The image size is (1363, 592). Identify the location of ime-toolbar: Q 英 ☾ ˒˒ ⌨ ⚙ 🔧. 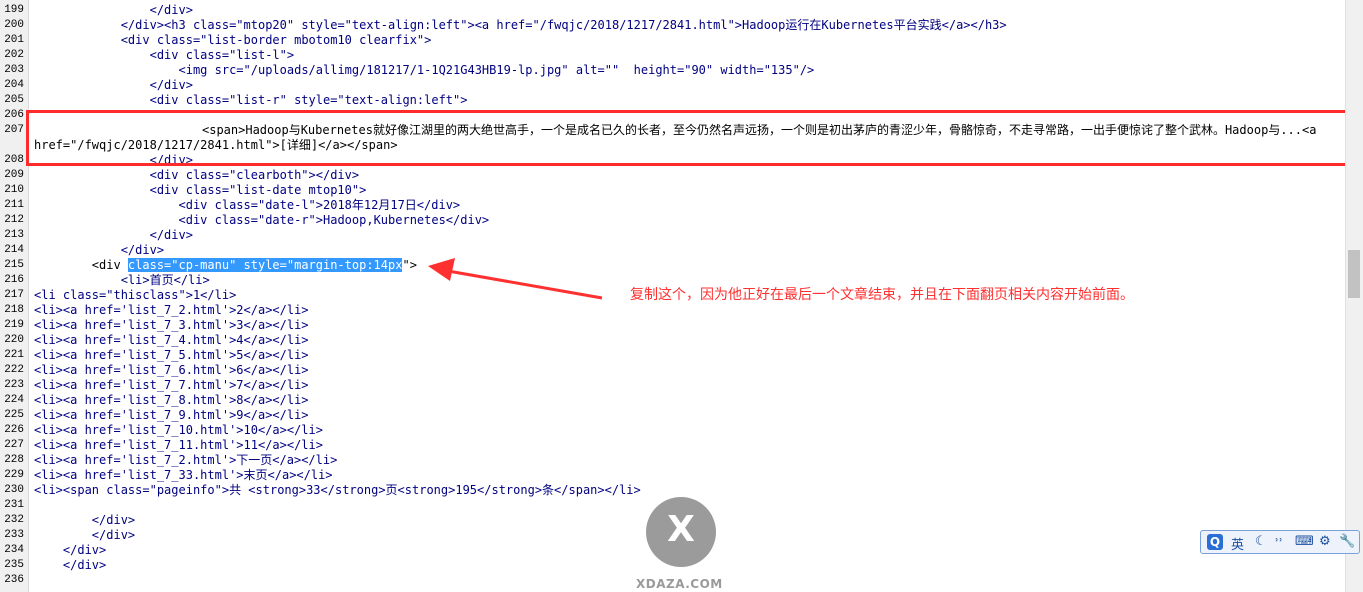
(1280, 542).